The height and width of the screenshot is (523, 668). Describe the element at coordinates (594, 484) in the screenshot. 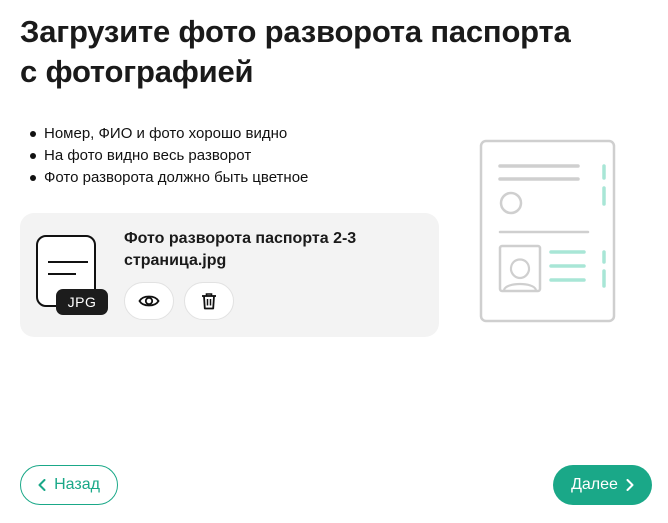

I see `next-button-label: Далее` at that location.